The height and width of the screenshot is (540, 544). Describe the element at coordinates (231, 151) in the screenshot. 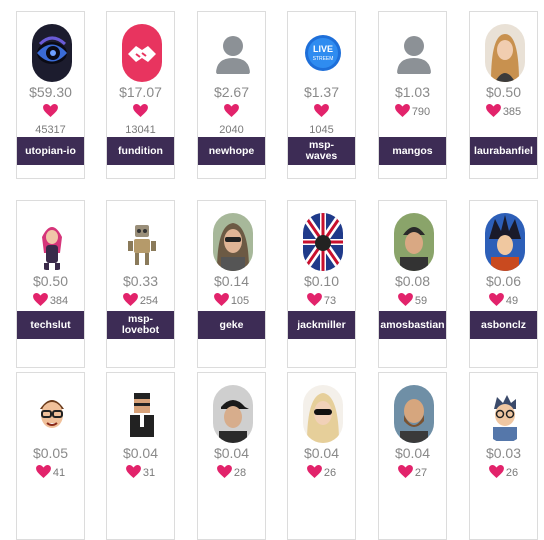

I see `username-link: newhope` at that location.